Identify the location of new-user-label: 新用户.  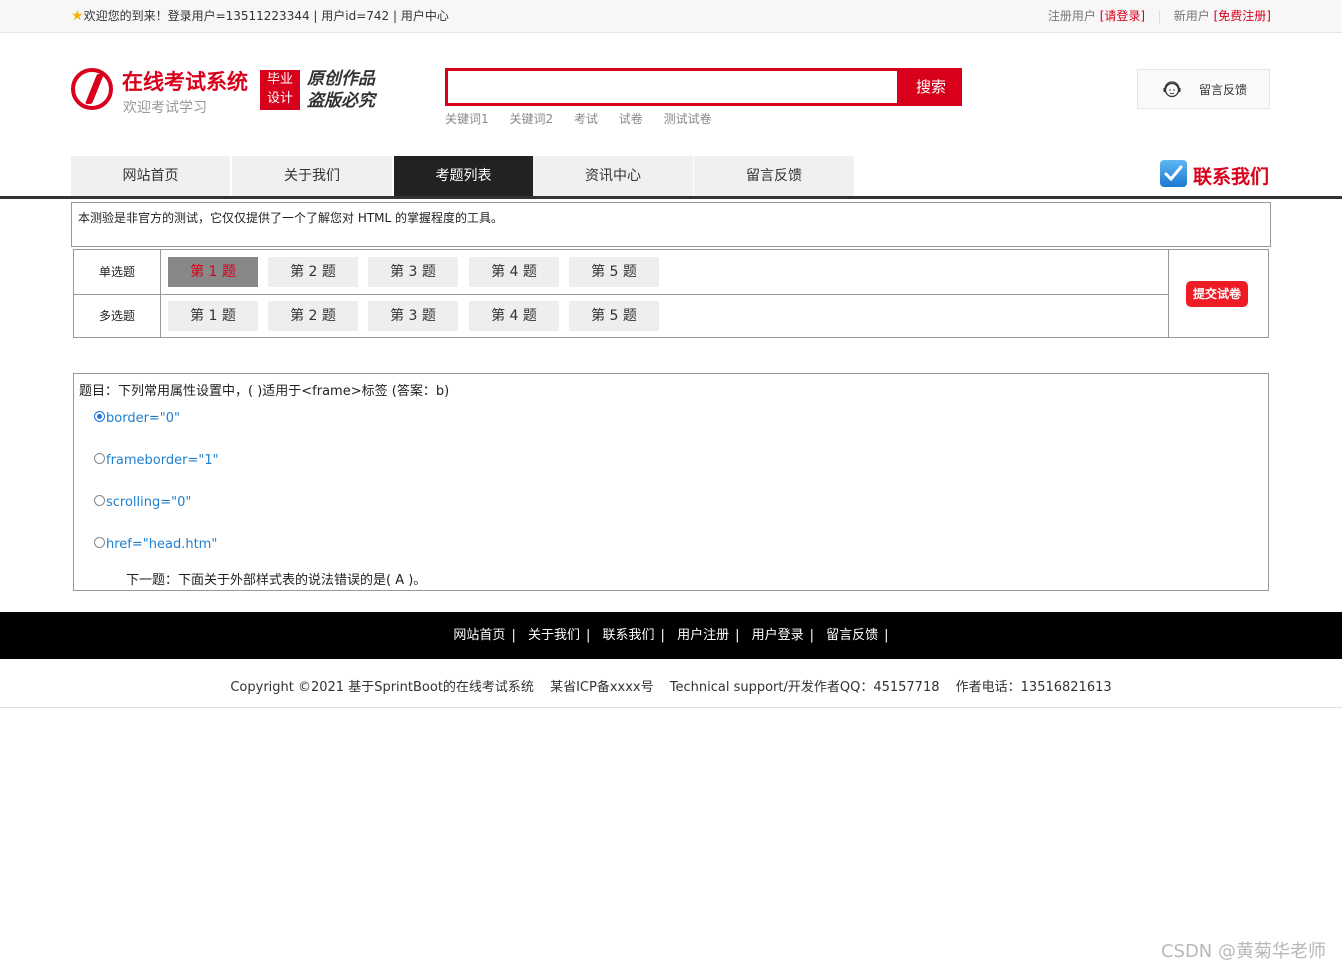
(1191, 16).